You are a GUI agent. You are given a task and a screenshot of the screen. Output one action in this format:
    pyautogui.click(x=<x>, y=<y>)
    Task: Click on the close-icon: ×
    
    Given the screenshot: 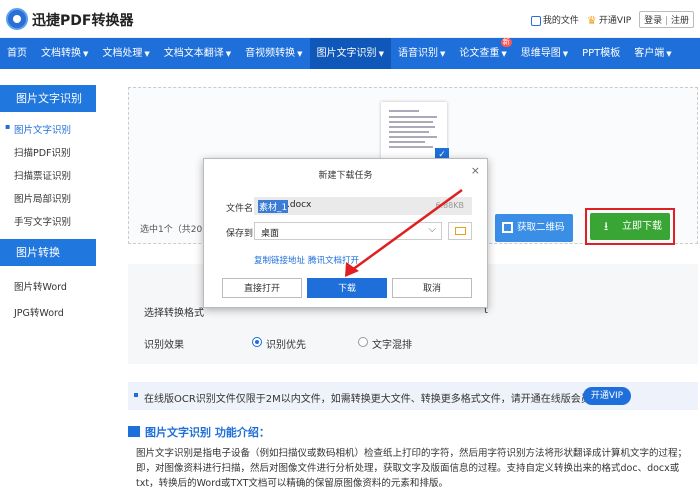 What is the action you would take?
    pyautogui.click(x=475, y=170)
    